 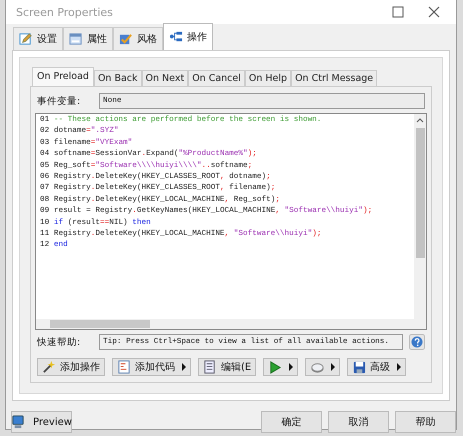 What do you see at coordinates (124, 367) in the screenshot?
I see `code-file-icon` at bounding box center [124, 367].